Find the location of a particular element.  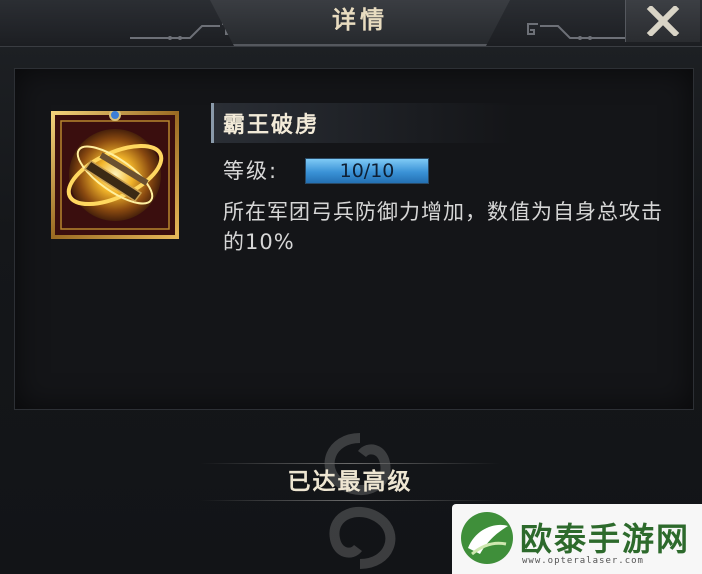

title-bar: 详情 is located at coordinates (351, 23).